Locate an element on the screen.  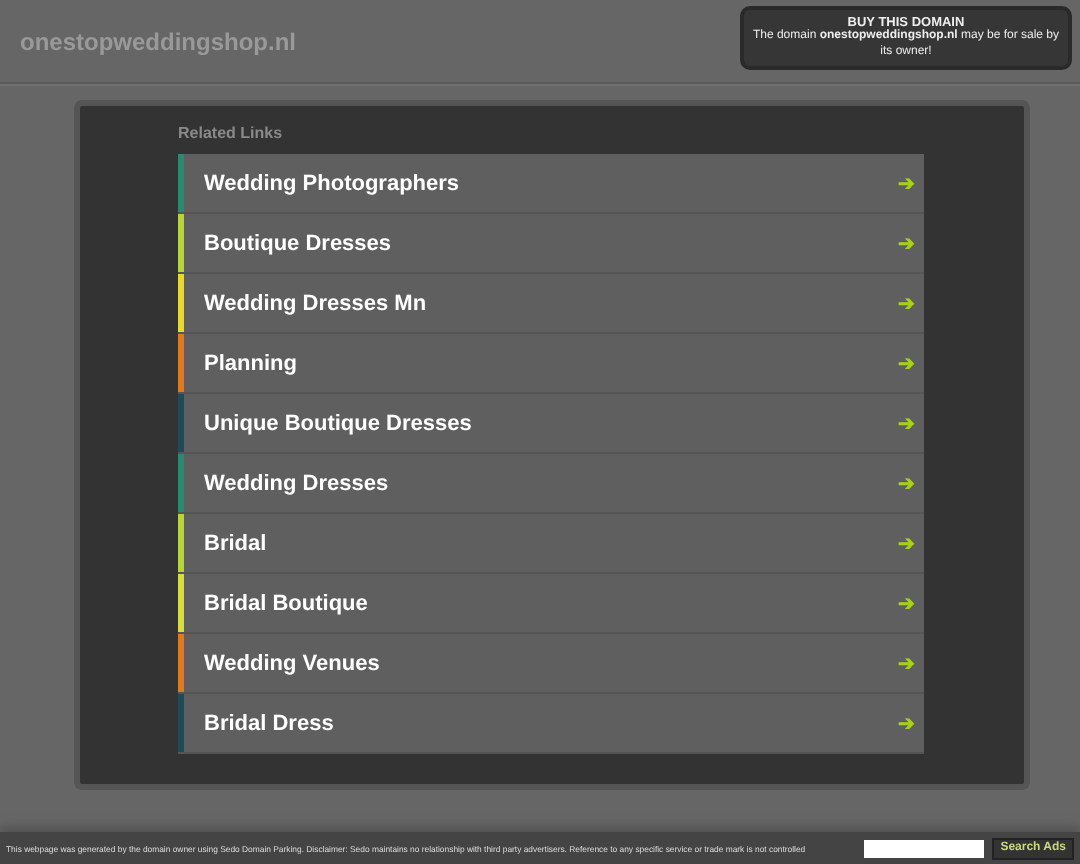
related-link: Bridal Dress ➔ is located at coordinates (551, 724).